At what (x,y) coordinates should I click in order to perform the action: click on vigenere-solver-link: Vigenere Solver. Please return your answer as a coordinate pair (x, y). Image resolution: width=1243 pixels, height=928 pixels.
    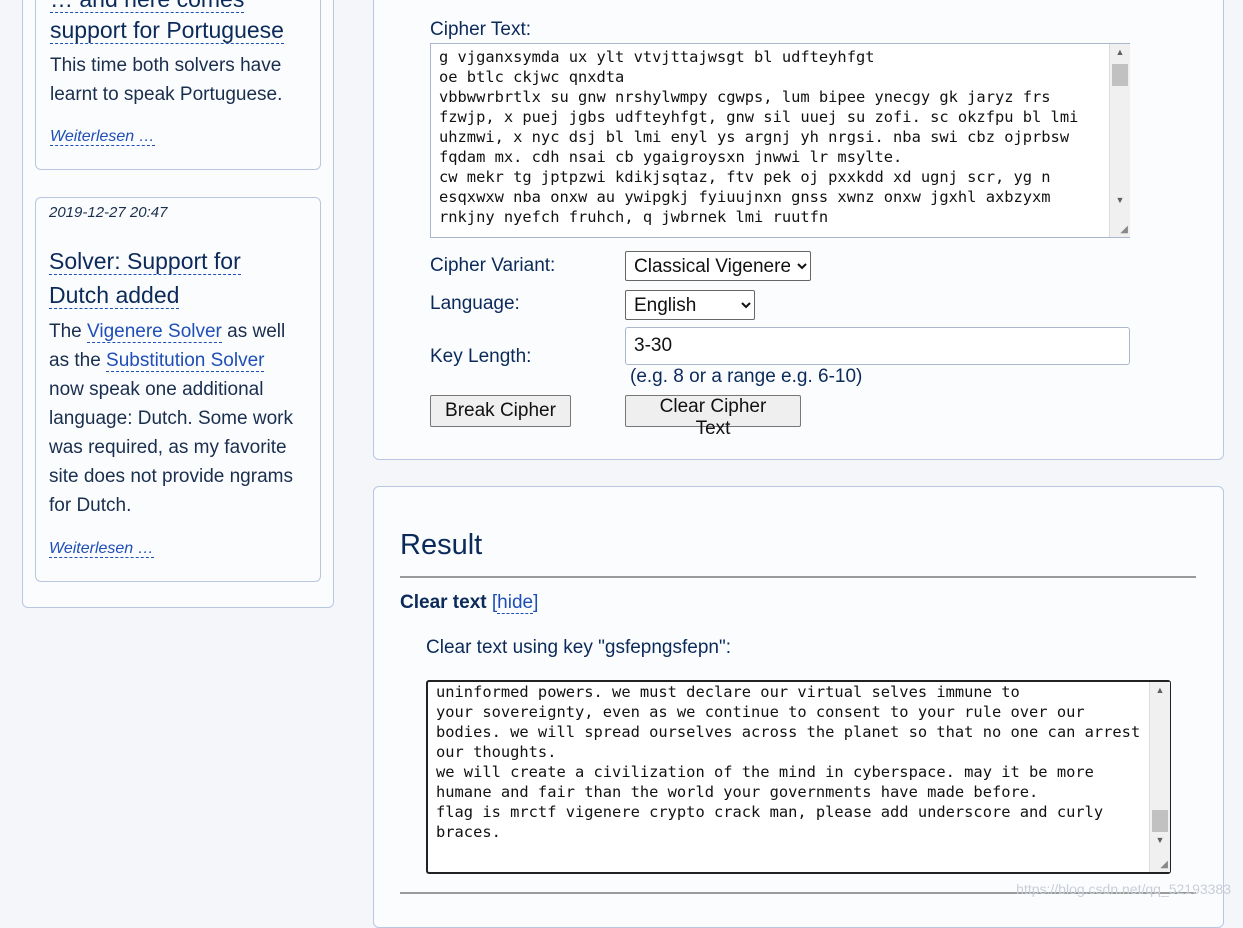
    Looking at the image, I should click on (154, 332).